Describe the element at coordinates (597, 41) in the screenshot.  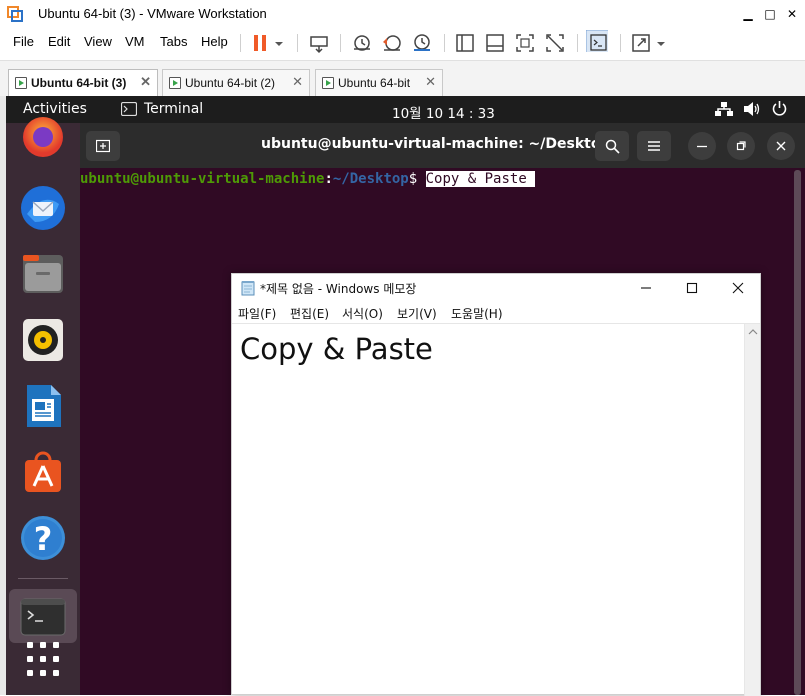
I see `console-view-icon` at that location.